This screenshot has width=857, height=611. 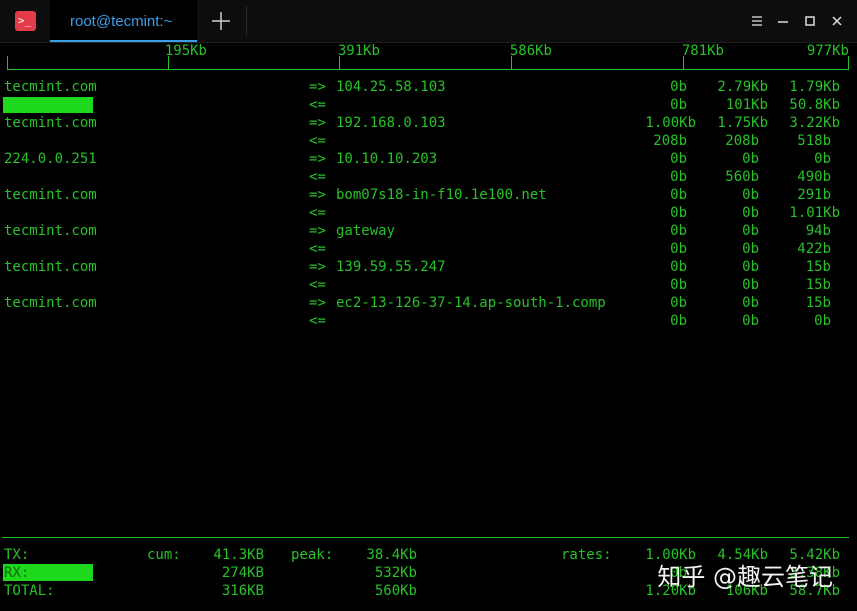 I want to click on rx-cumulative: 274KB, so click(x=242, y=573).